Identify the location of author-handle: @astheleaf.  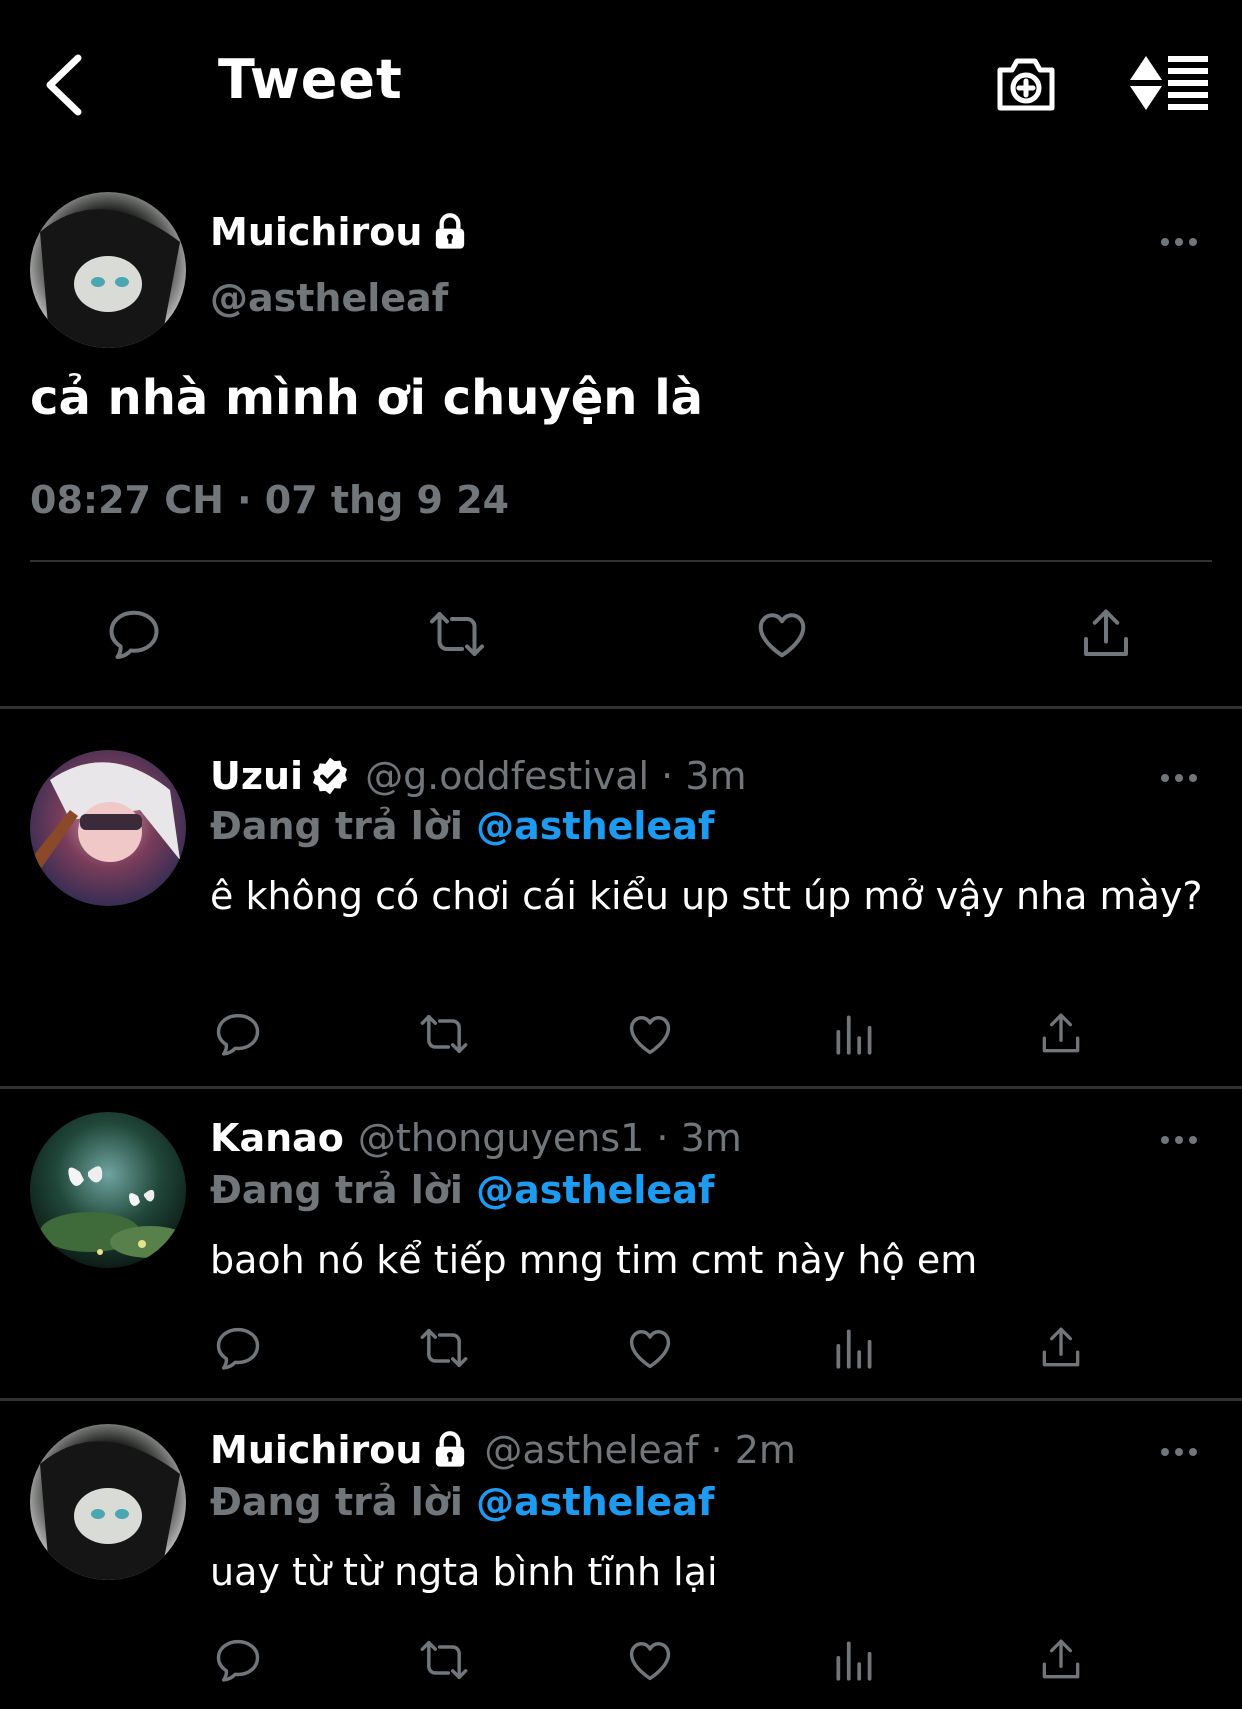
(329, 298).